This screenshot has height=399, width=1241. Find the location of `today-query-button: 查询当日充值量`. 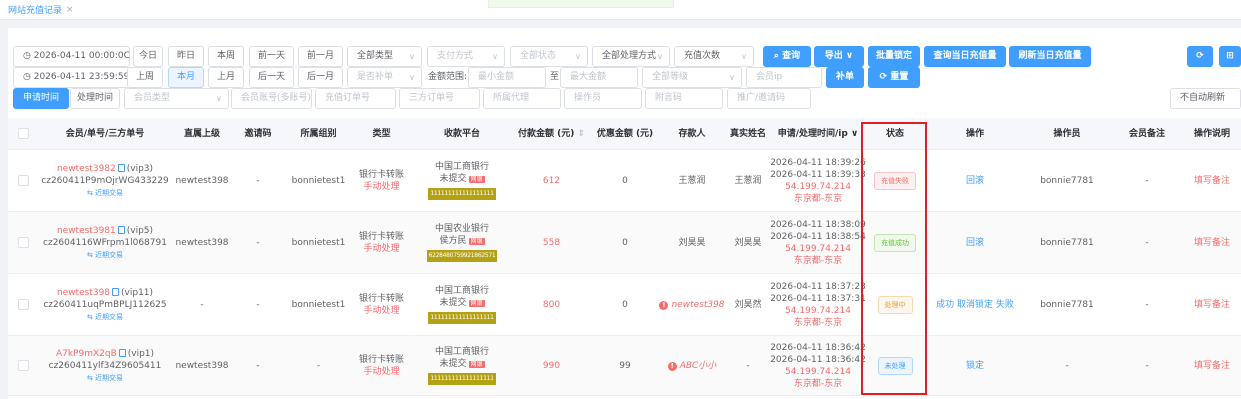

today-query-button: 查询当日充值量 is located at coordinates (965, 56).